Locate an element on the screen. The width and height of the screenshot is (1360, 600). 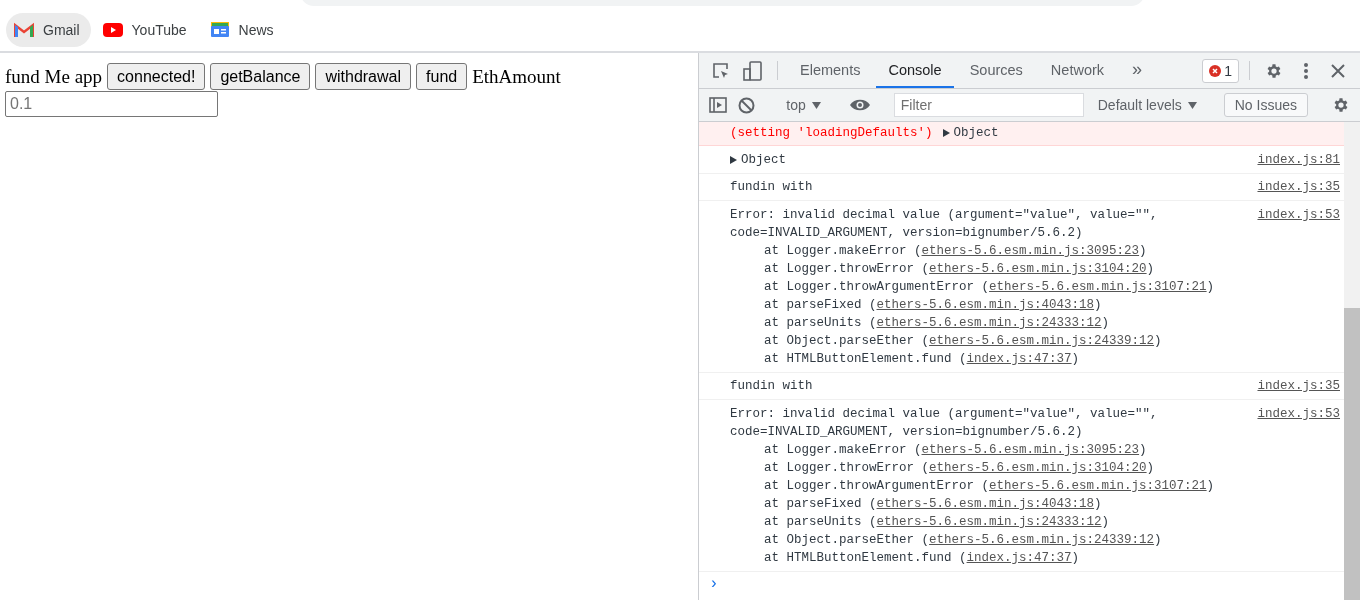
context-selector: top is located at coordinates (803, 105).